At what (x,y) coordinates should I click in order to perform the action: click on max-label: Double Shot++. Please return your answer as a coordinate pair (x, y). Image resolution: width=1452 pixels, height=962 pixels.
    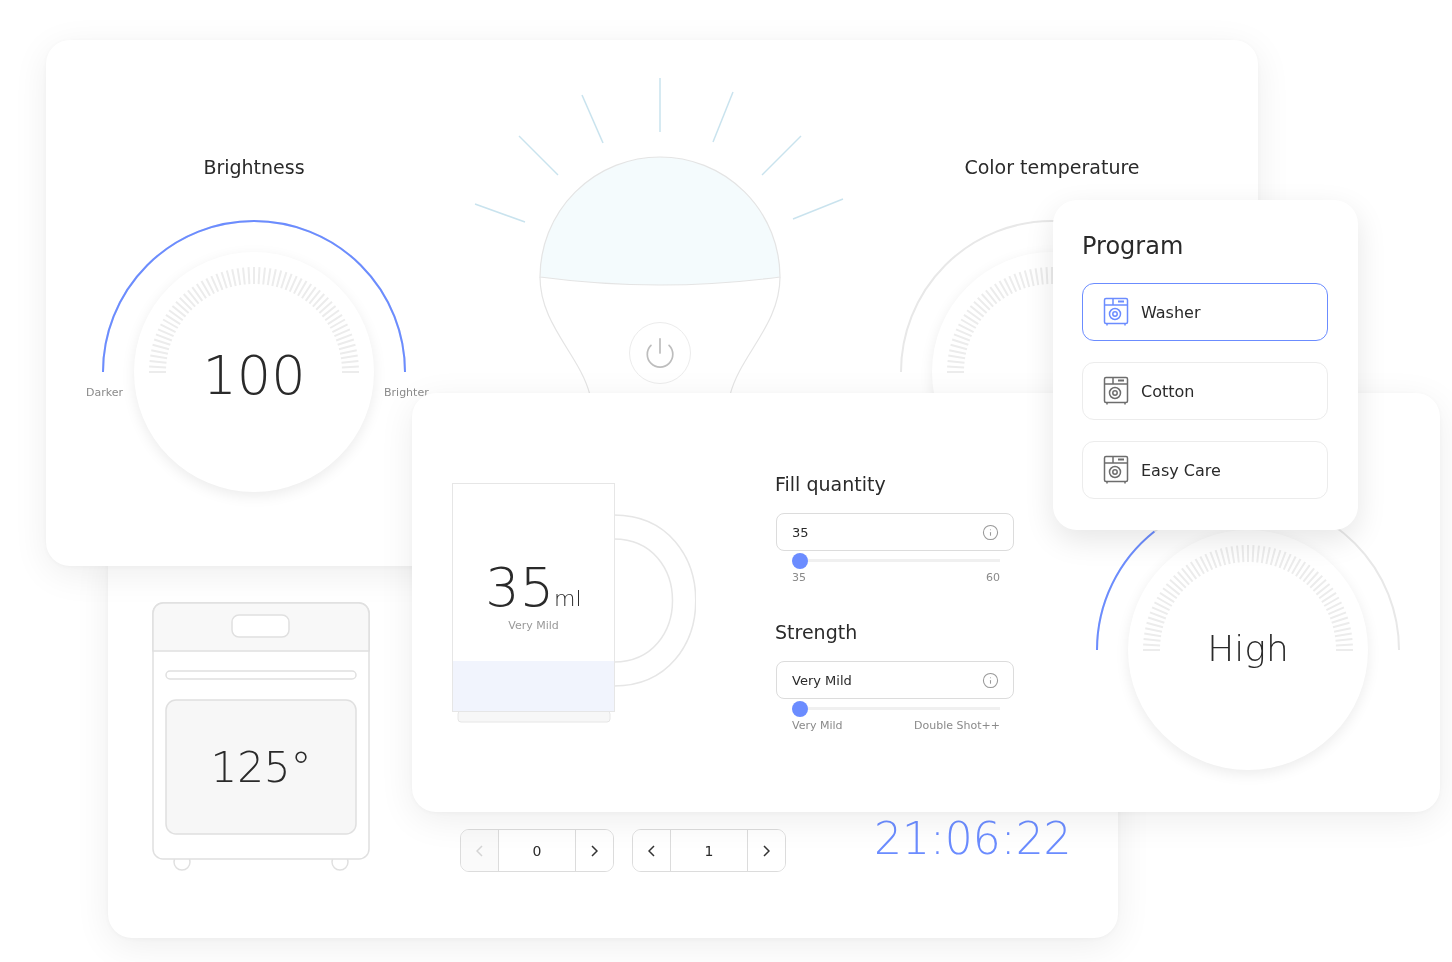
    Looking at the image, I should click on (957, 725).